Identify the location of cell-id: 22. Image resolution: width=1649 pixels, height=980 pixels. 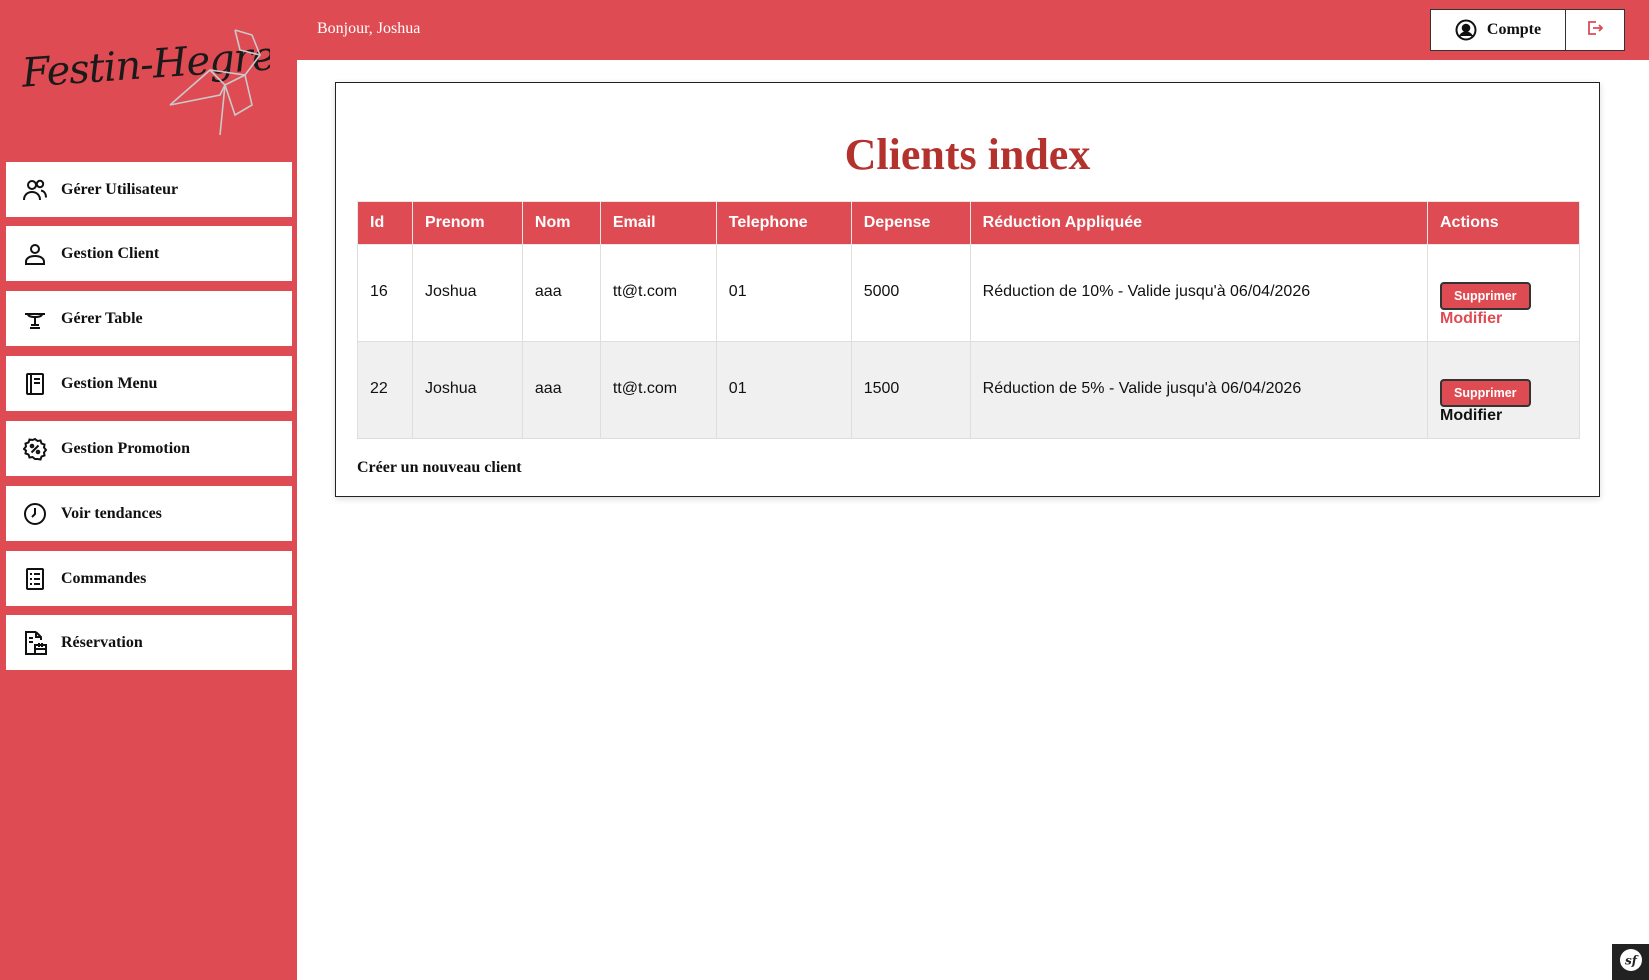
(385, 390).